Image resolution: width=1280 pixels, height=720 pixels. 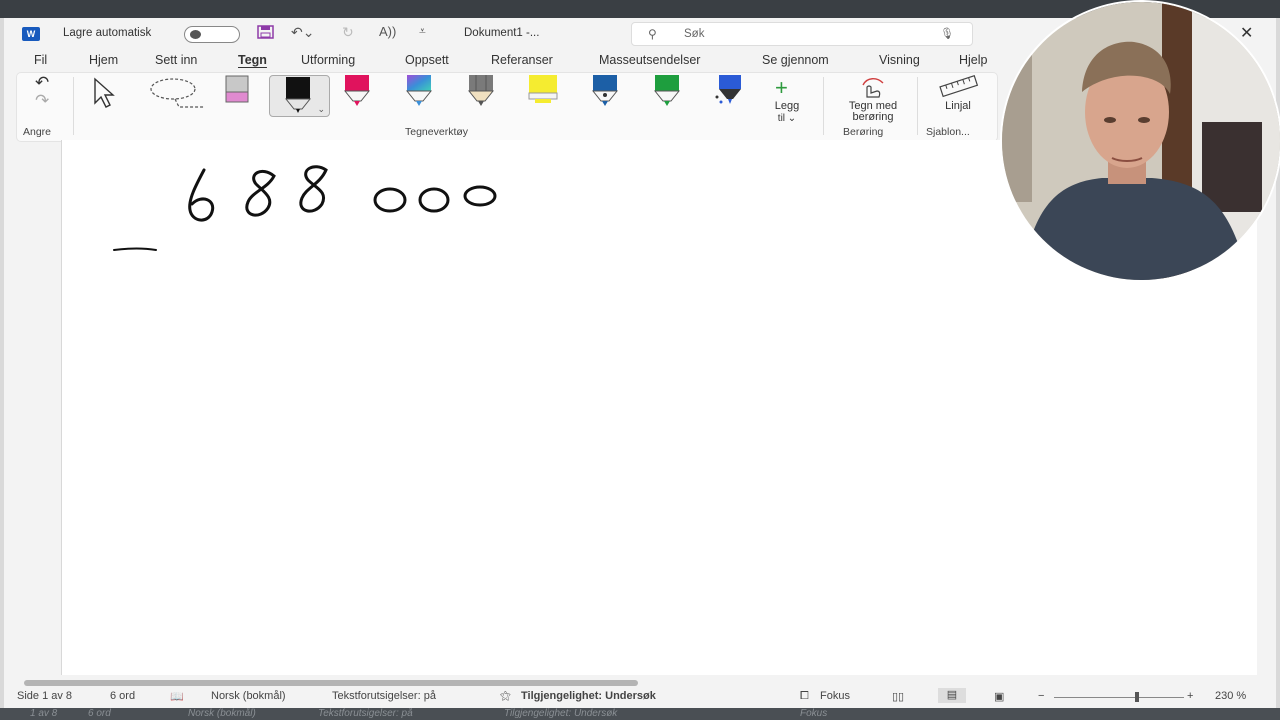 What do you see at coordinates (733, 95) in the screenshot?
I see `action-pen-icon` at bounding box center [733, 95].